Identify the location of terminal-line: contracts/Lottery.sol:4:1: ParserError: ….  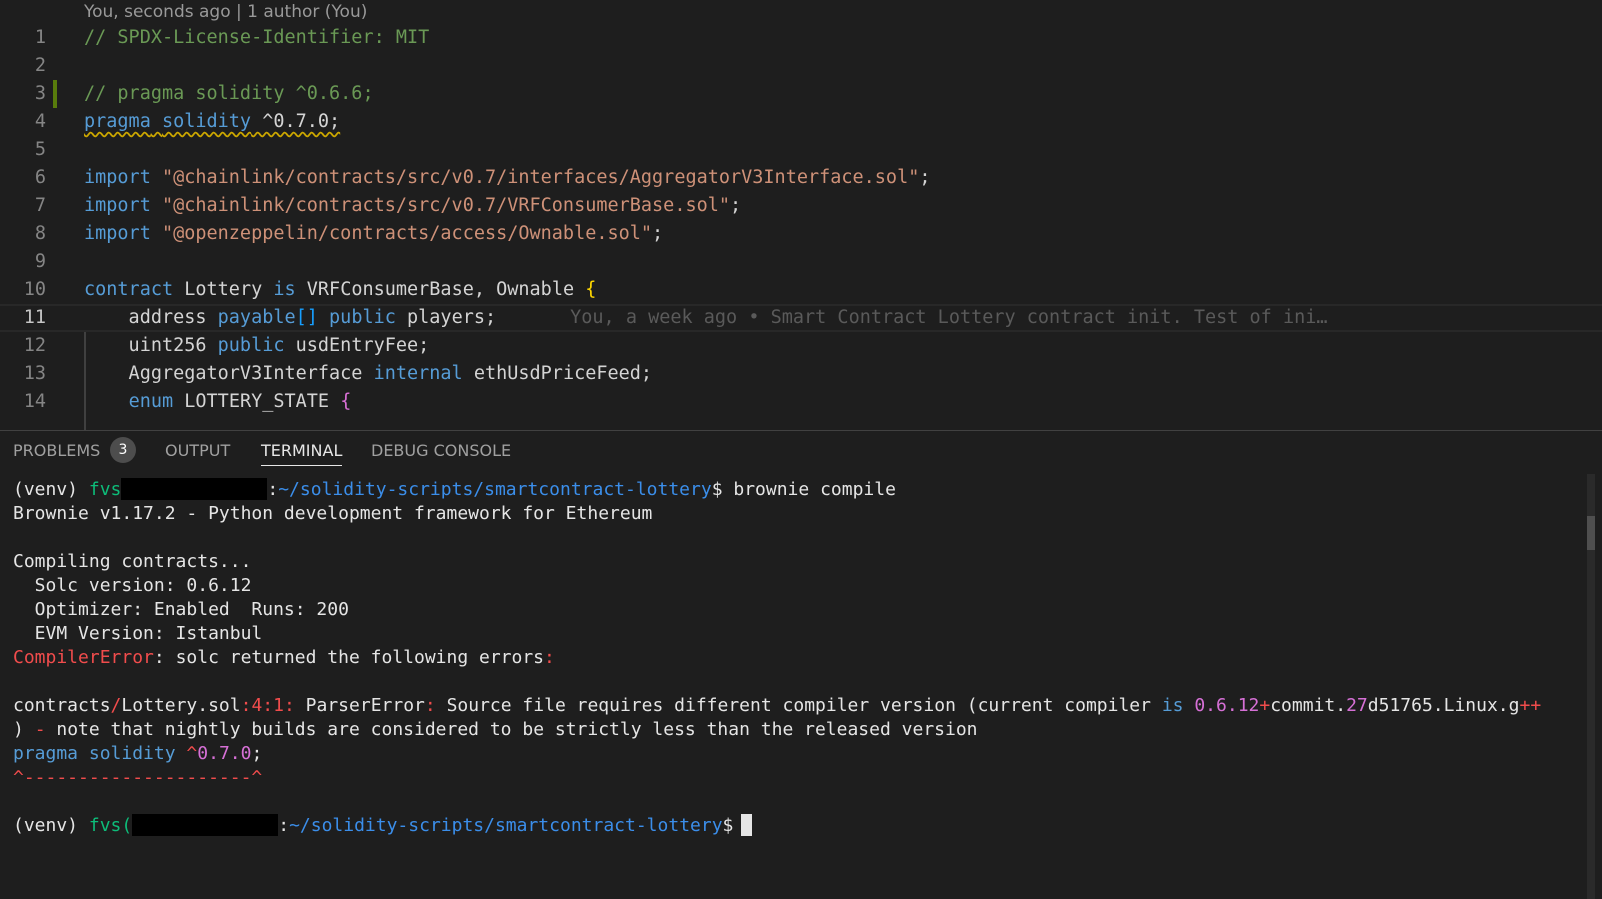
(777, 705).